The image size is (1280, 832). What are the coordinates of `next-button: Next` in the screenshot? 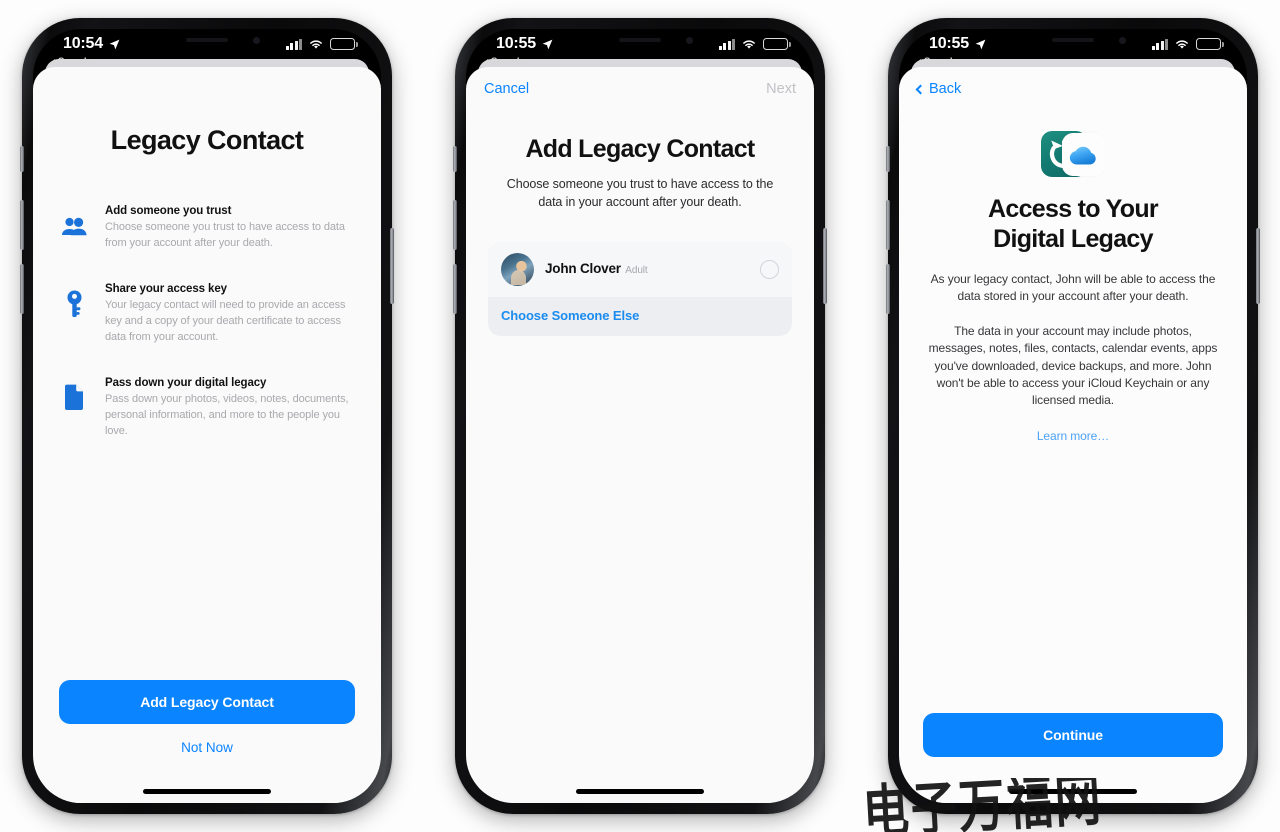 It's located at (781, 89).